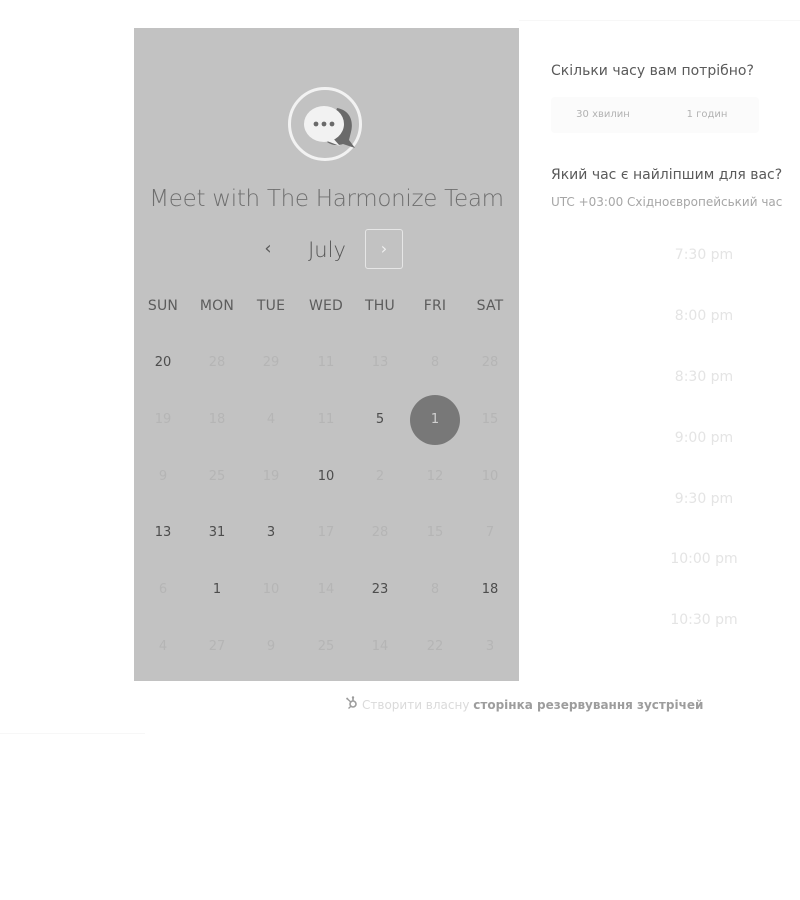  I want to click on time-slot-button: 8:00 pm, so click(704, 316).